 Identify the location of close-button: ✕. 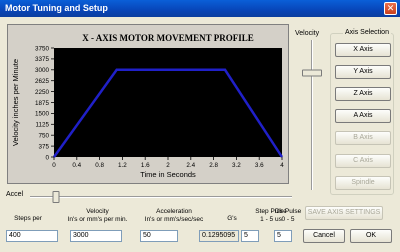
(390, 8).